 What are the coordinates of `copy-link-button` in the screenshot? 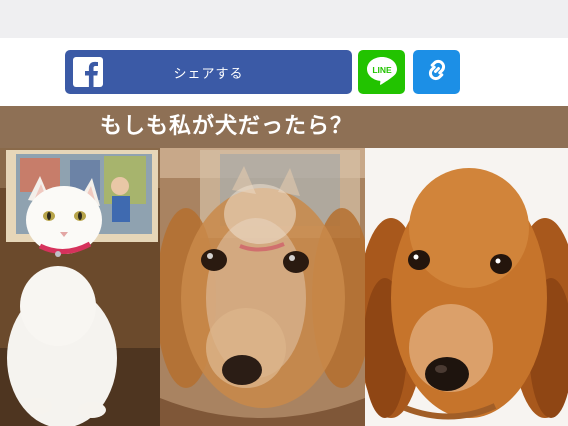 It's located at (436, 72).